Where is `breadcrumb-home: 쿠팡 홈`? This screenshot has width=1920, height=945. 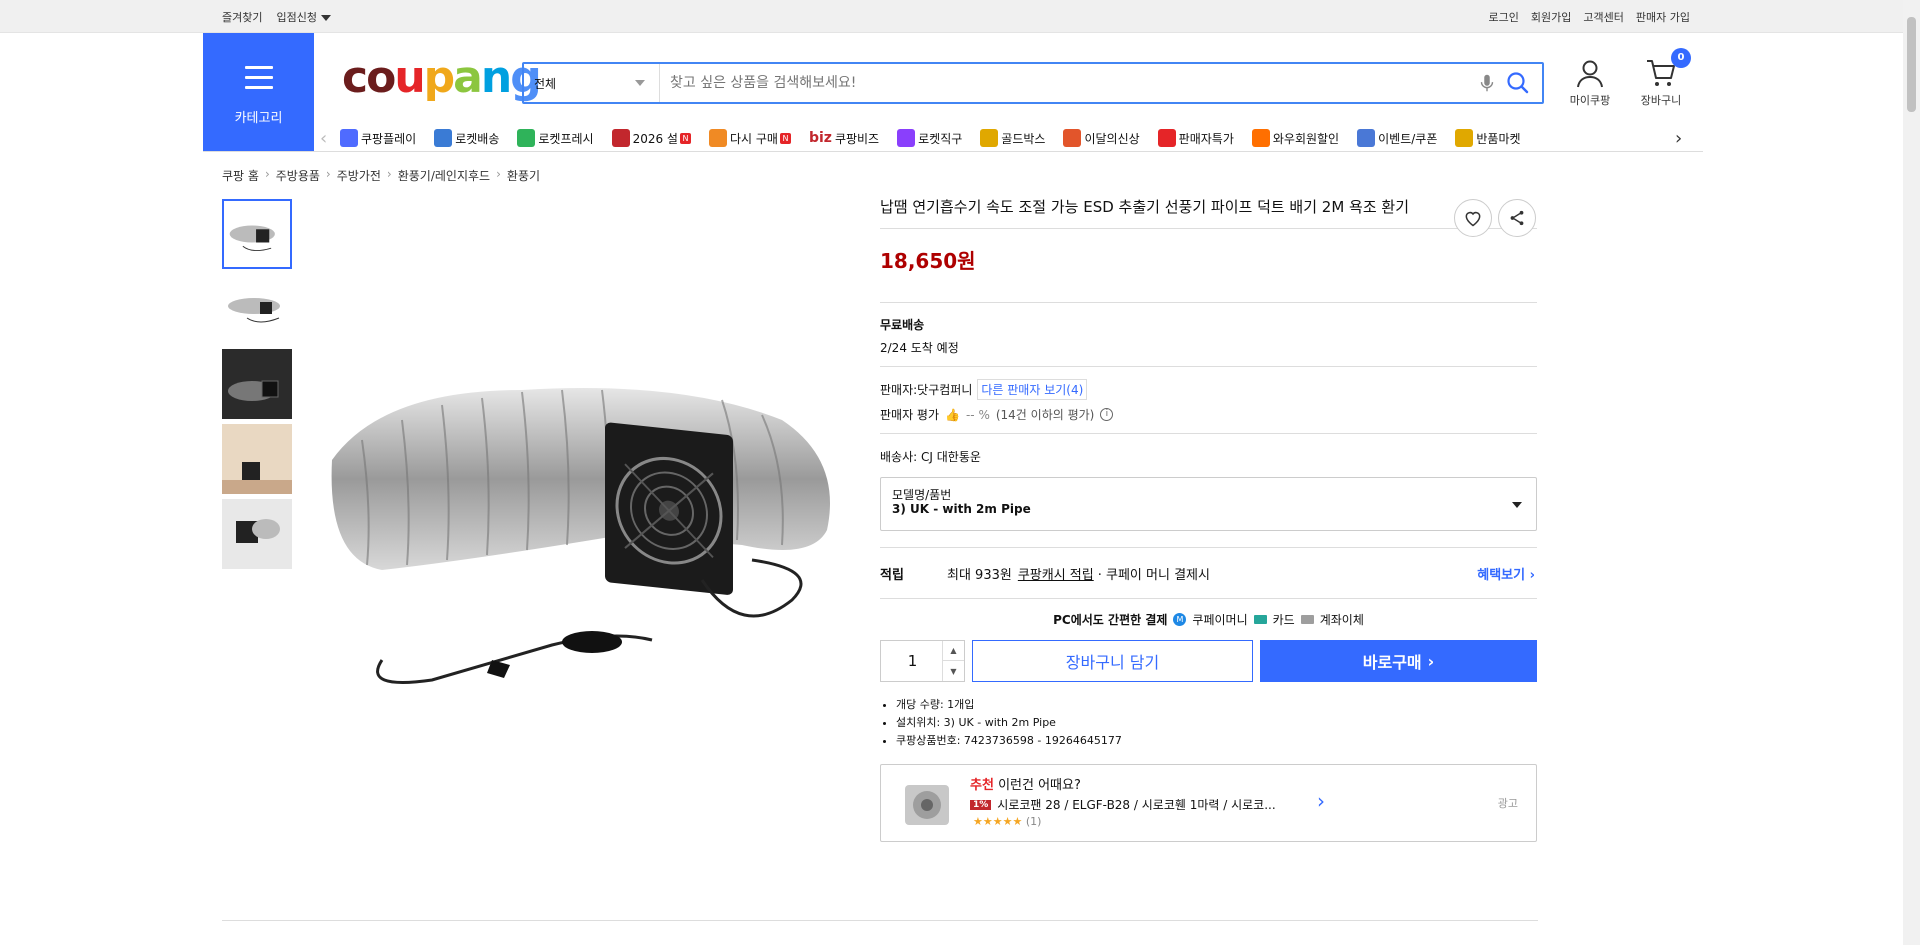 breadcrumb-home: 쿠팡 홈 is located at coordinates (240, 175).